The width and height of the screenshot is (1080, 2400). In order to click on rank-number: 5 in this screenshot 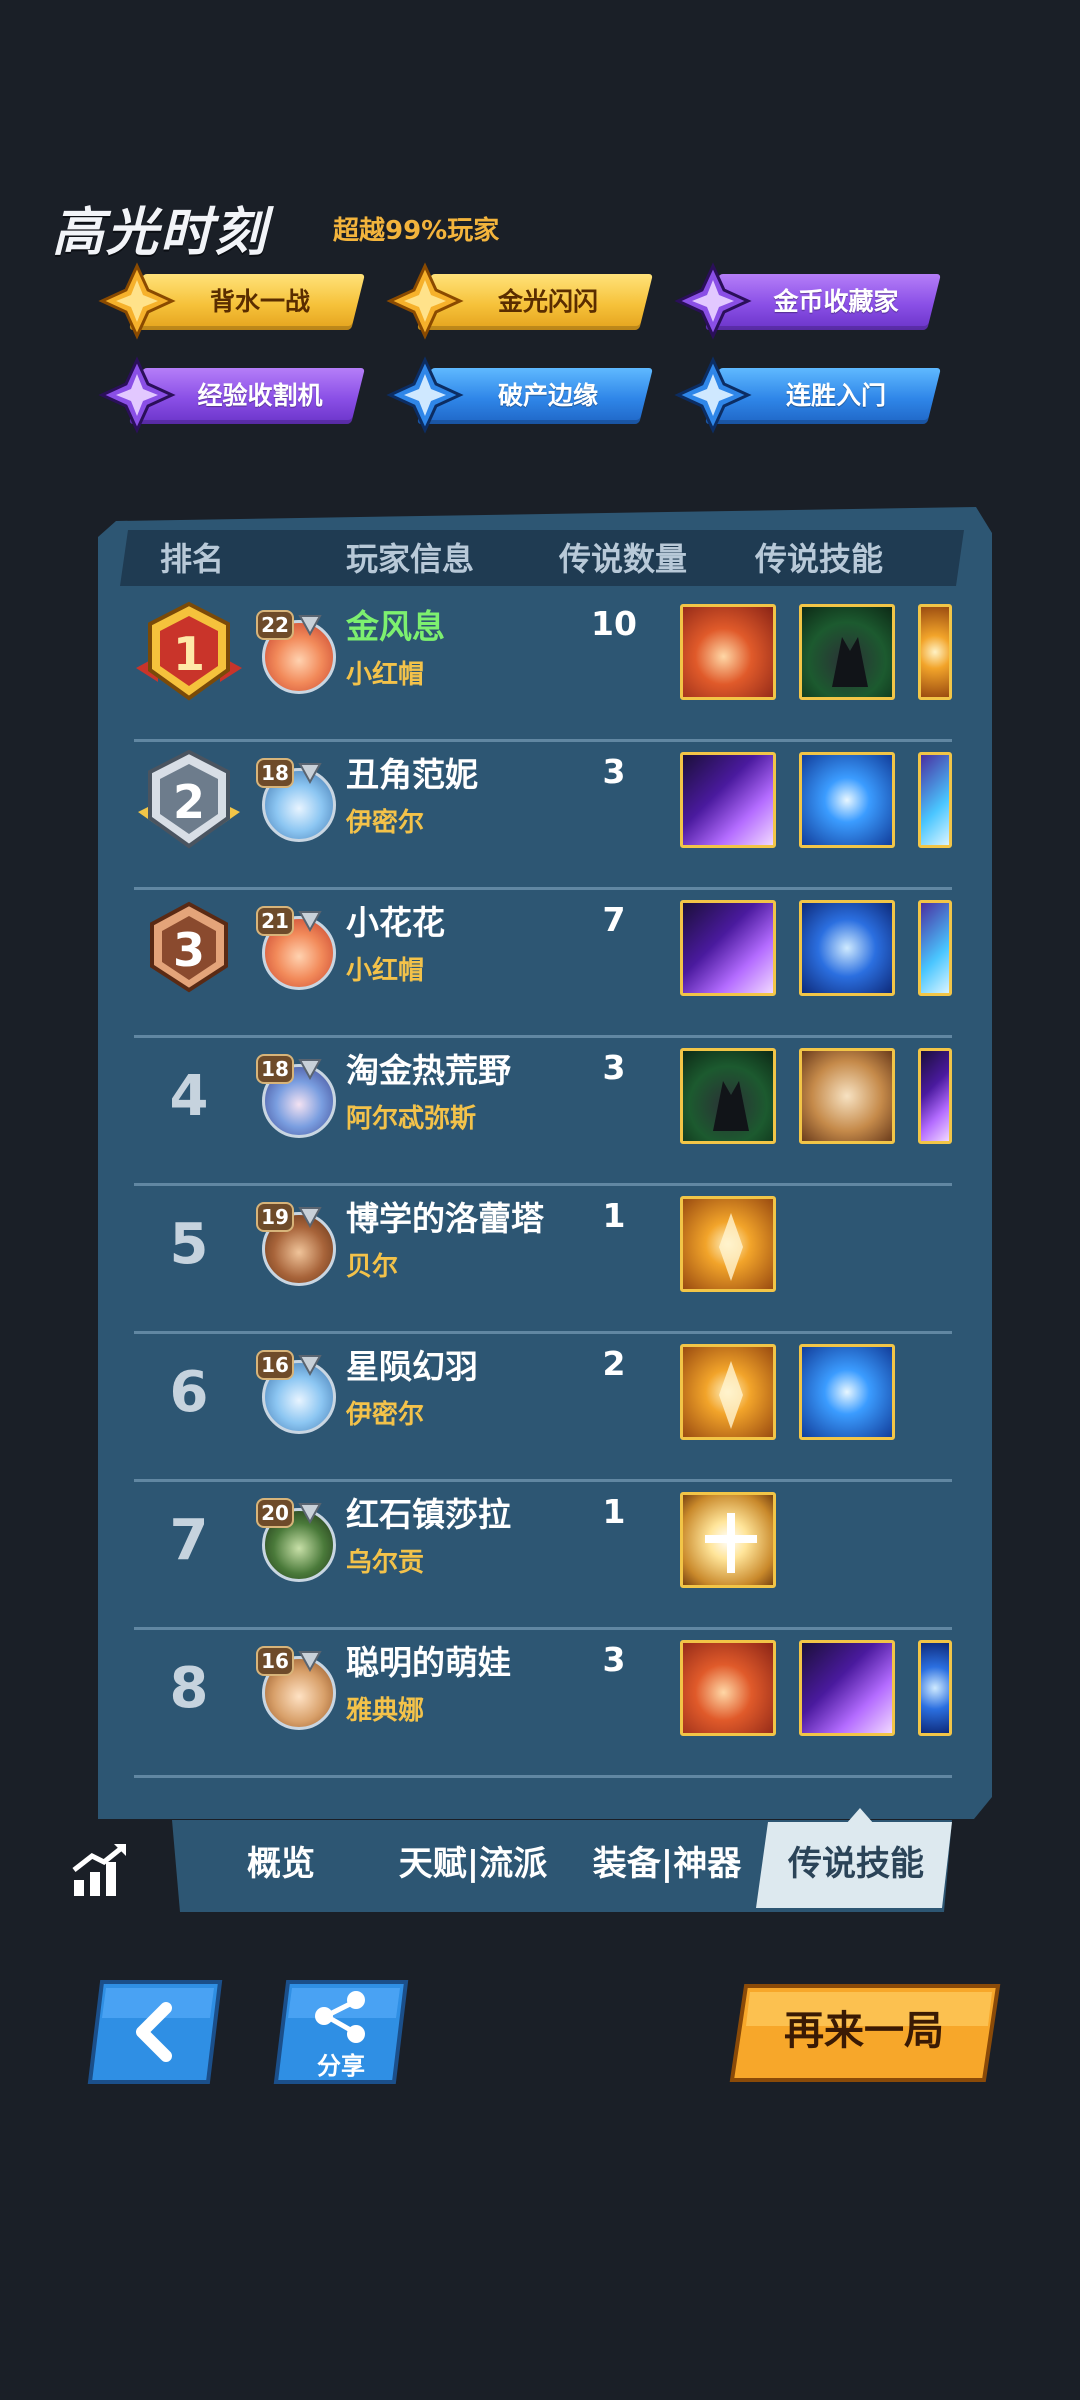, I will do `click(189, 1244)`.